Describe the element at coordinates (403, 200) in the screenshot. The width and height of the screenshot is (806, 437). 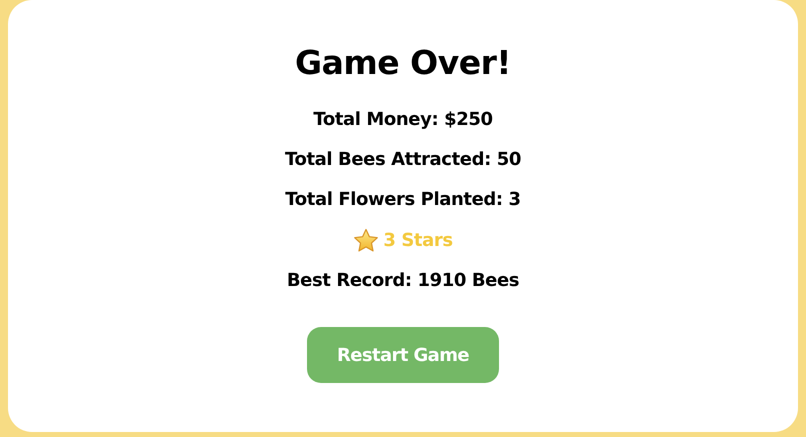
I see `stat-text: Total Flowers Planted: 3` at that location.